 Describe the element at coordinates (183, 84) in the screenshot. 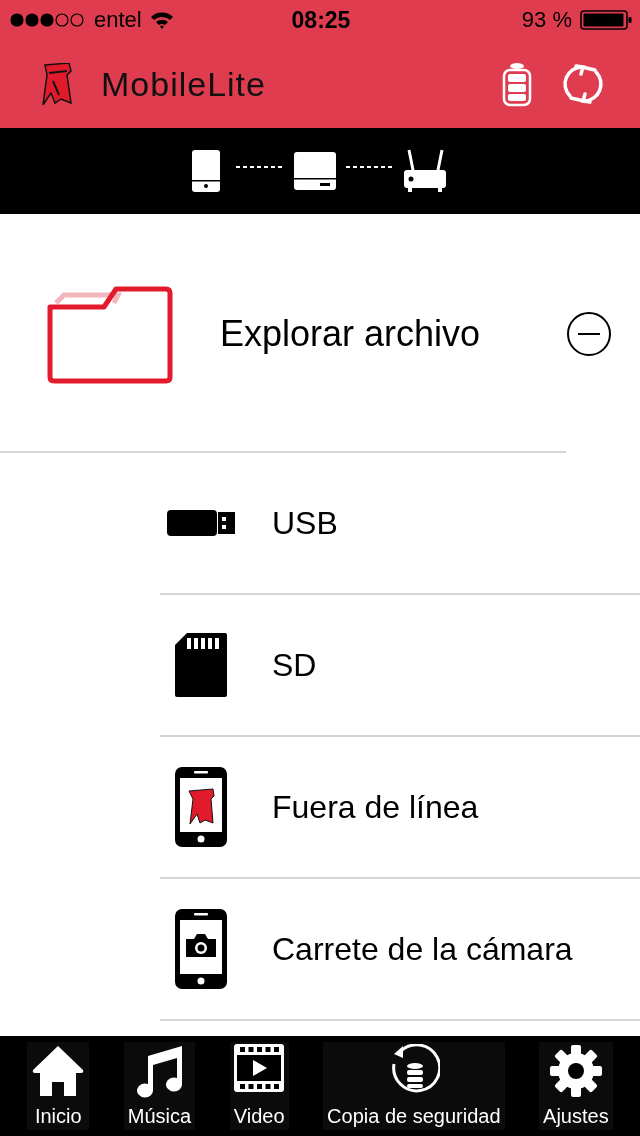

I see `app-title: MobileLite` at that location.